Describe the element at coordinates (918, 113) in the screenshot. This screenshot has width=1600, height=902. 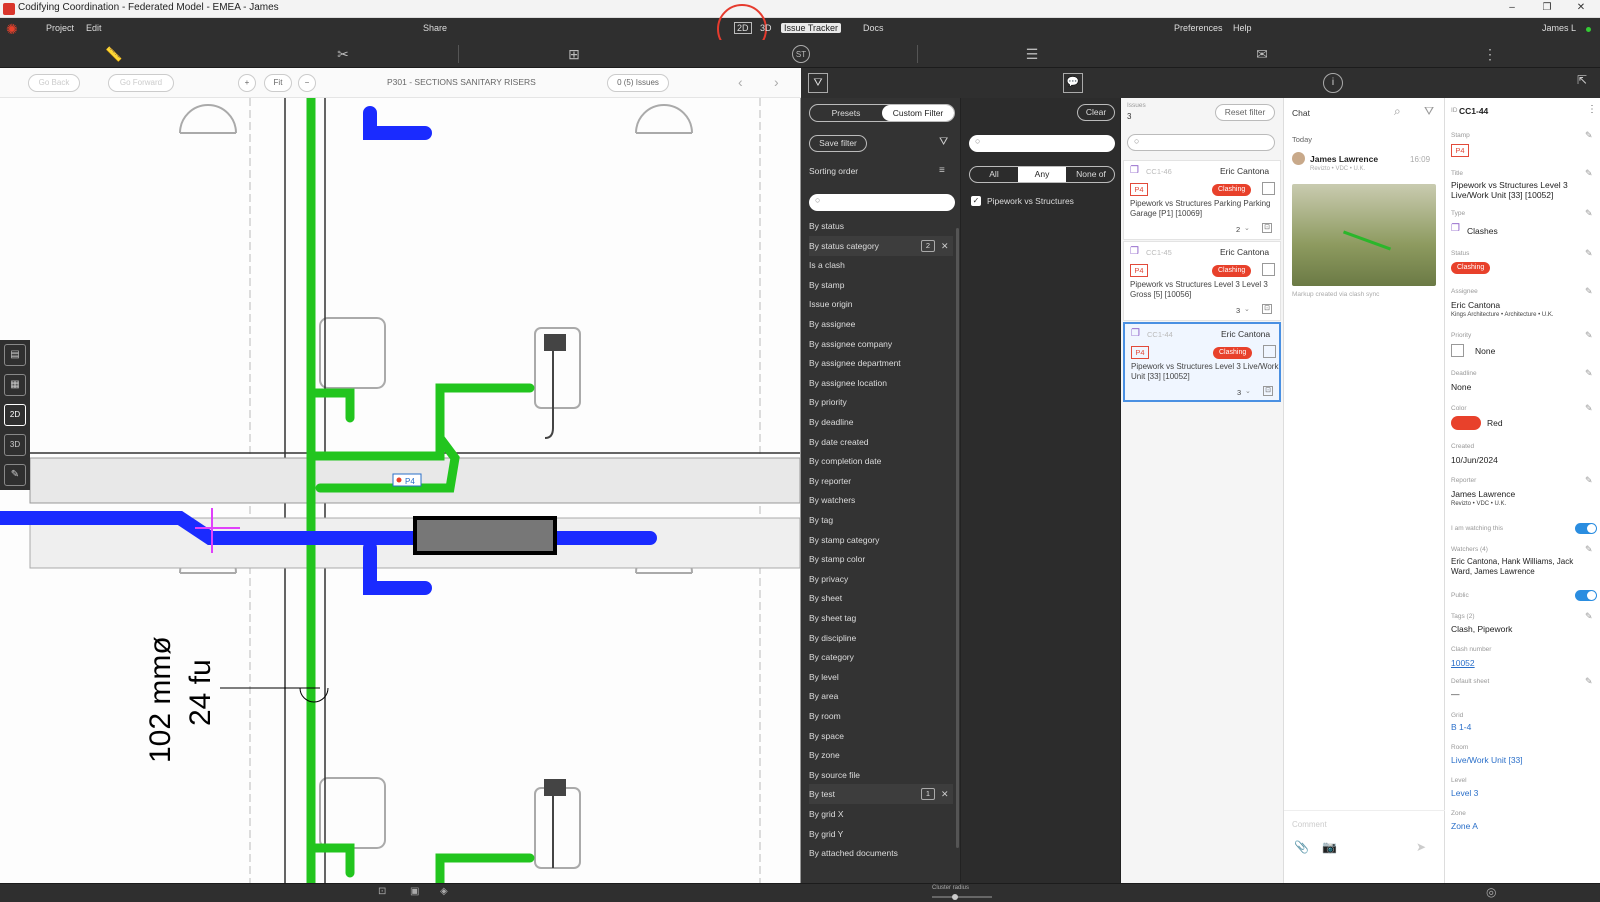
I see `tab-custom-filter: Custom Filter` at that location.